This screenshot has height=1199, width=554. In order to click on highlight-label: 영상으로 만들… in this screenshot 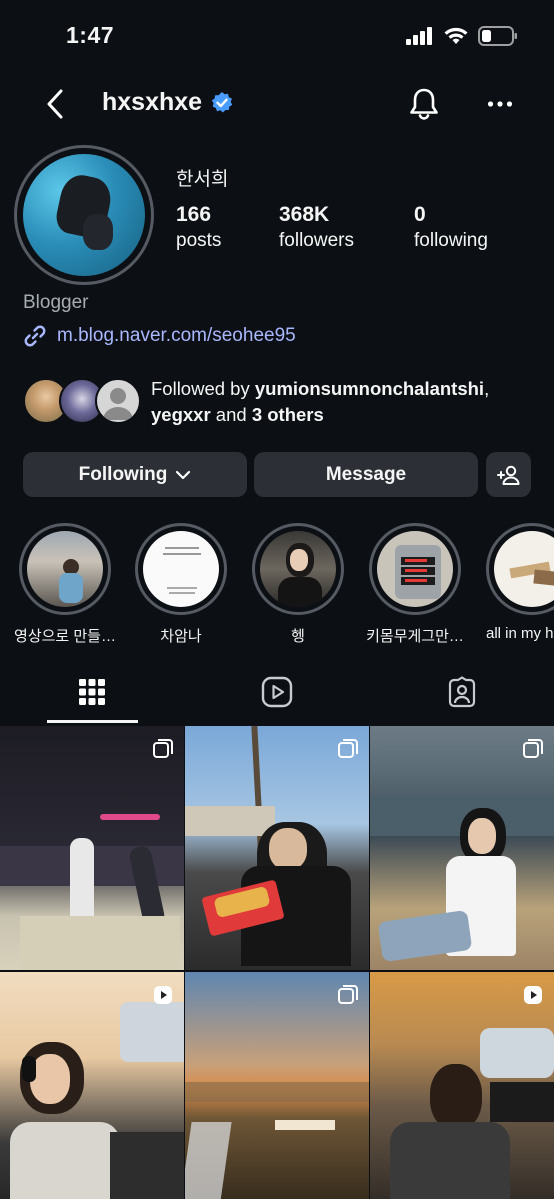, I will do `click(65, 636)`.